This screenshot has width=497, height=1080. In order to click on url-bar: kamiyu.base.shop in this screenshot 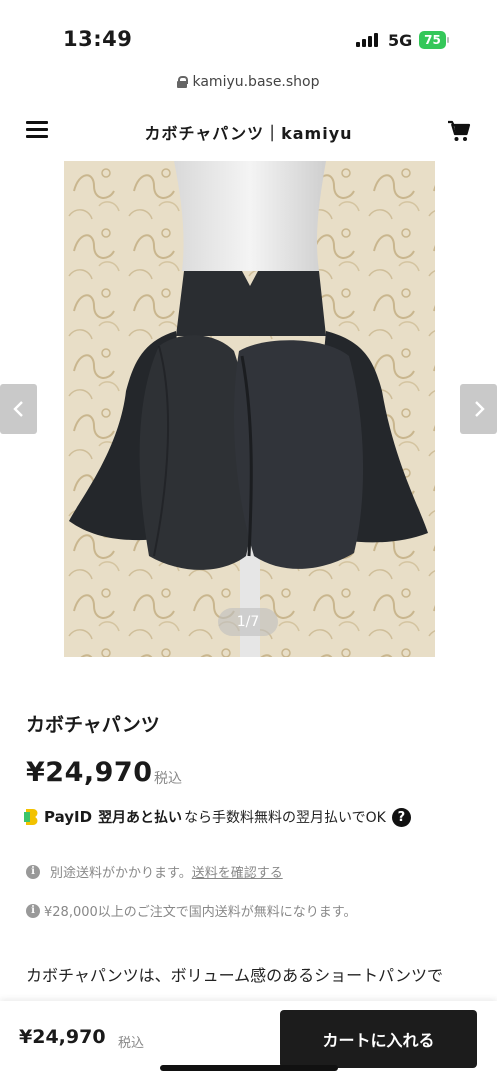, I will do `click(248, 87)`.